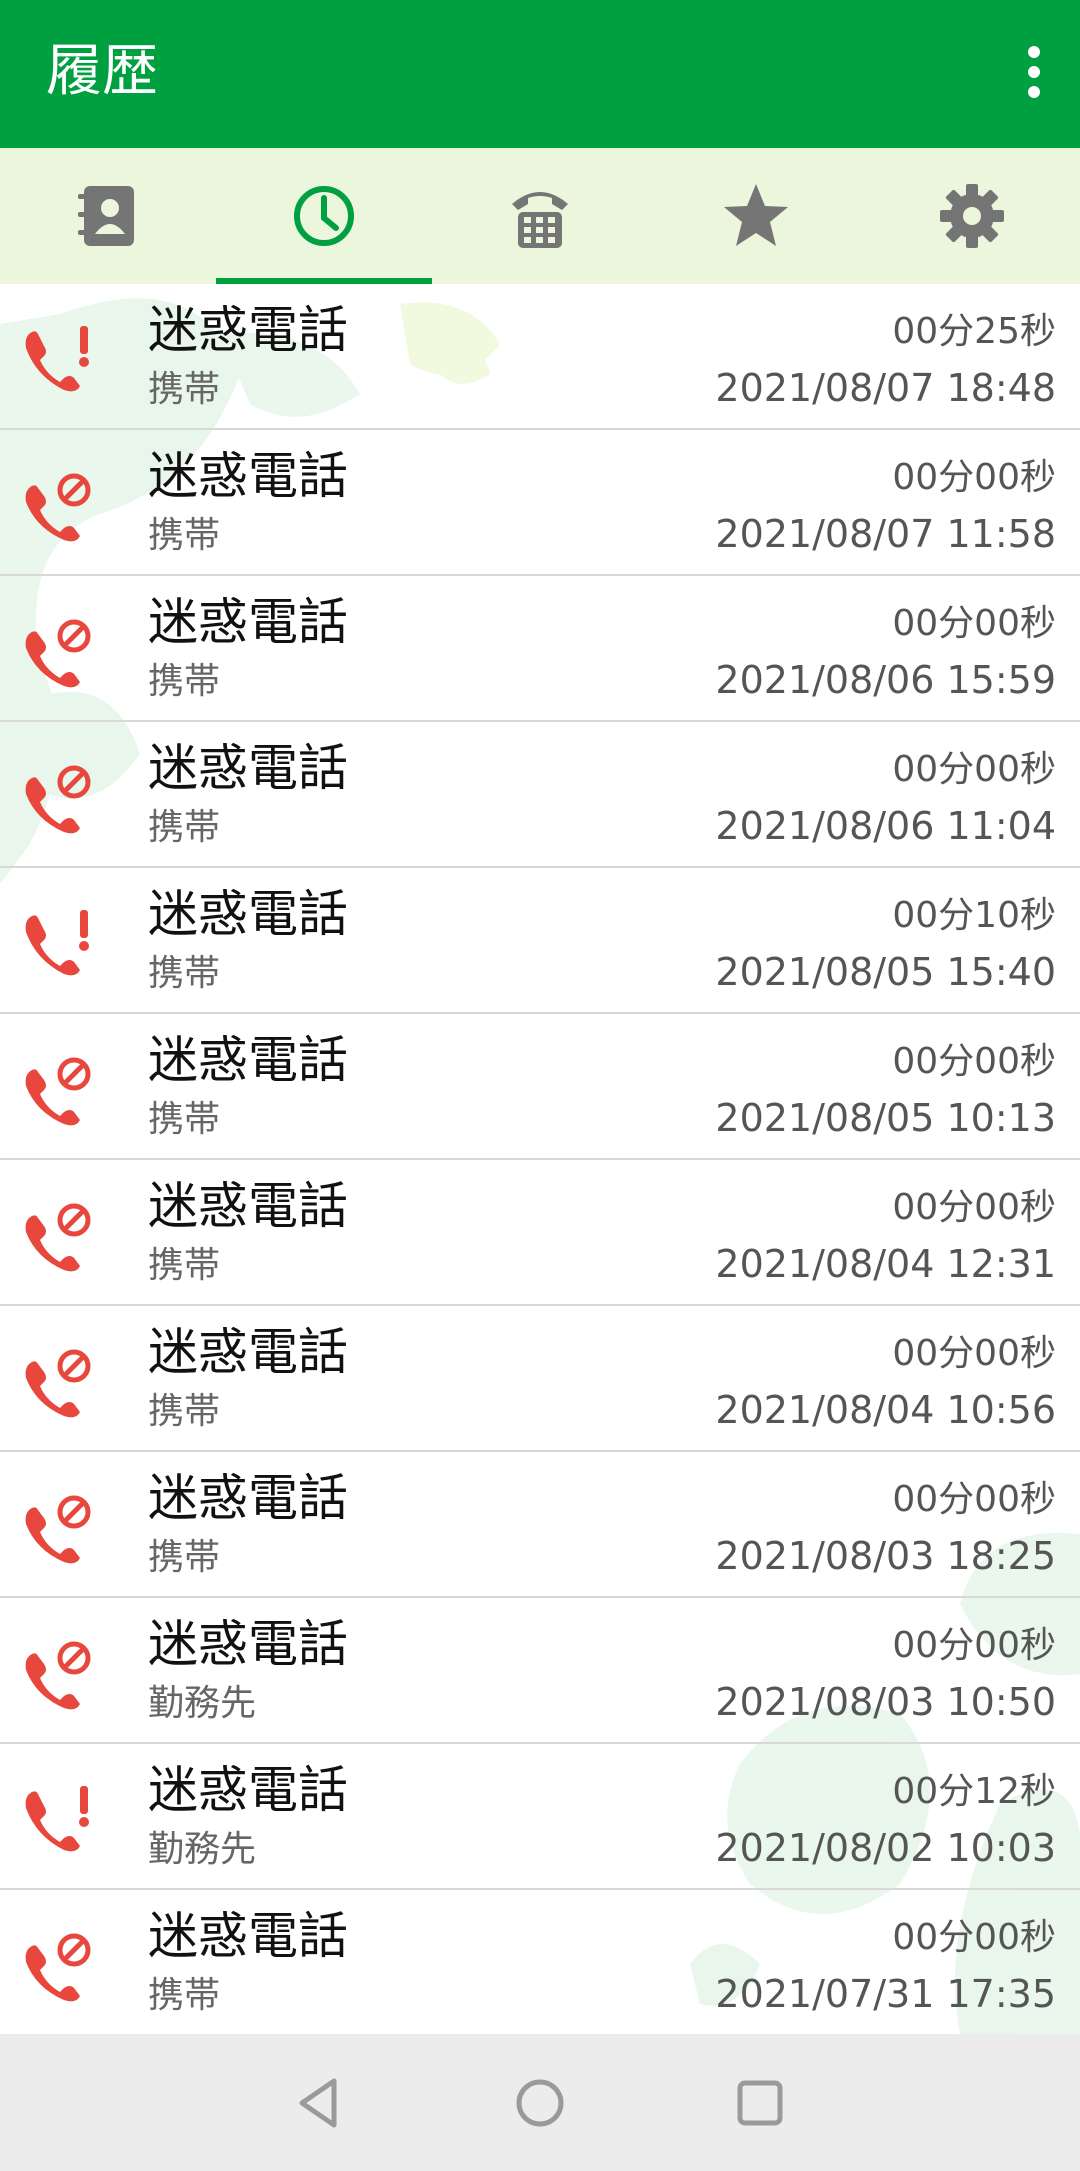 This screenshot has width=1080, height=2171. I want to click on tab-bar, so click(540, 216).